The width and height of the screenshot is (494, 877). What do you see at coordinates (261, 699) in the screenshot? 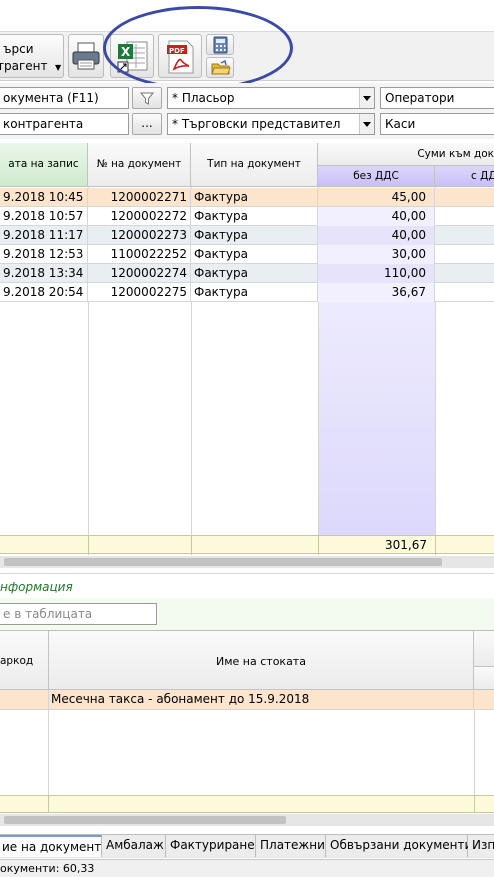
I see `cell-product-name: Месечна такса - абонамент до 15.9.2018` at bounding box center [261, 699].